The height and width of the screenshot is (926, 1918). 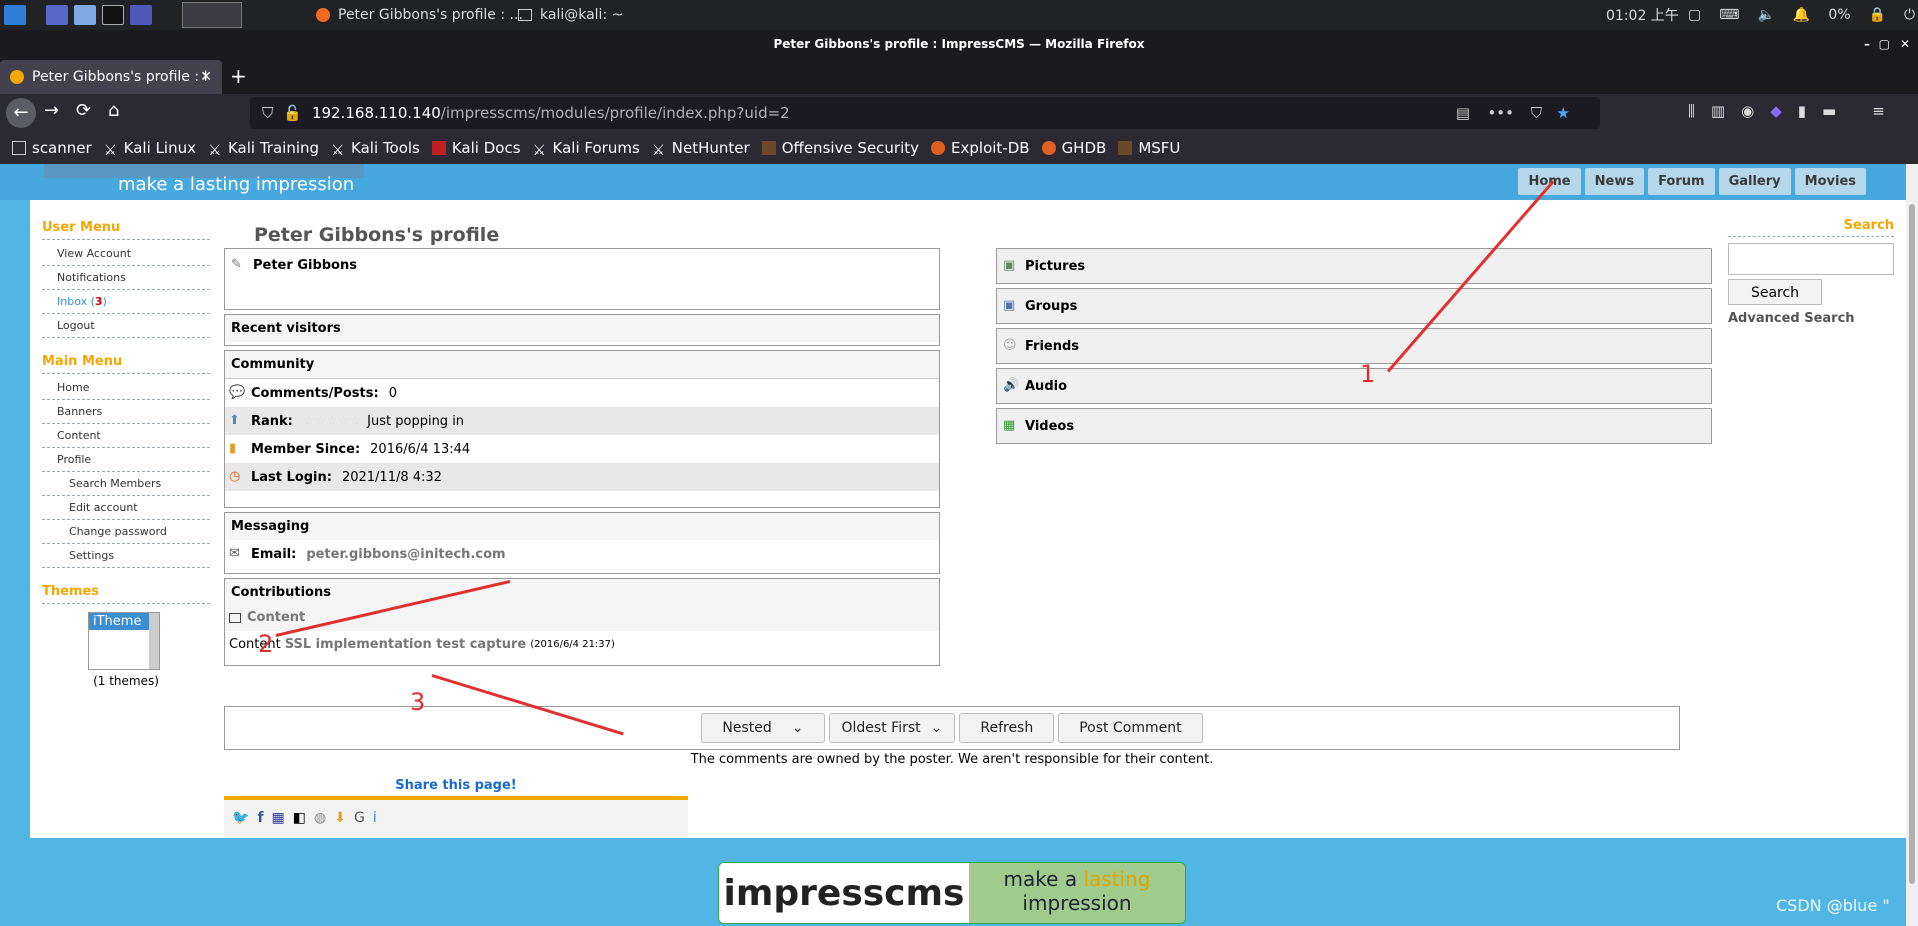 What do you see at coordinates (113, 110) in the screenshot?
I see `home-icon: ⌂` at bounding box center [113, 110].